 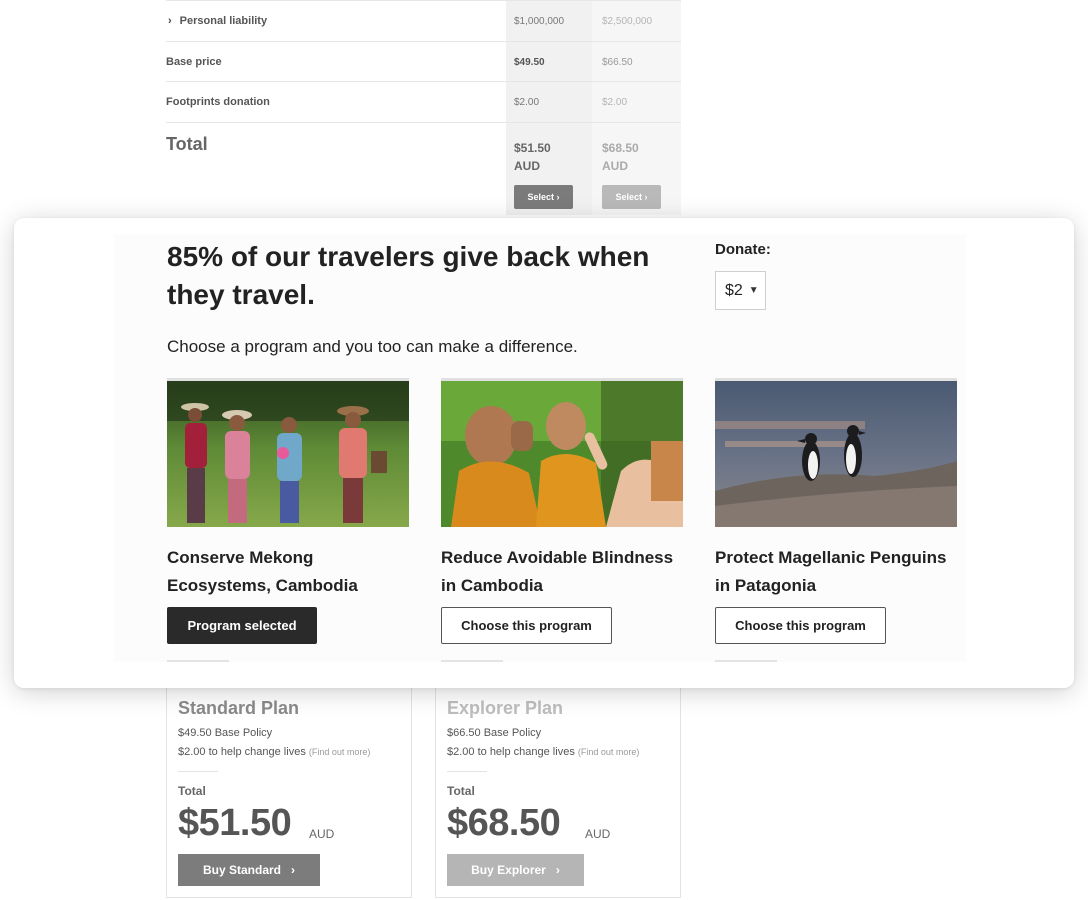 I want to click on penguins-photo, so click(x=836, y=452).